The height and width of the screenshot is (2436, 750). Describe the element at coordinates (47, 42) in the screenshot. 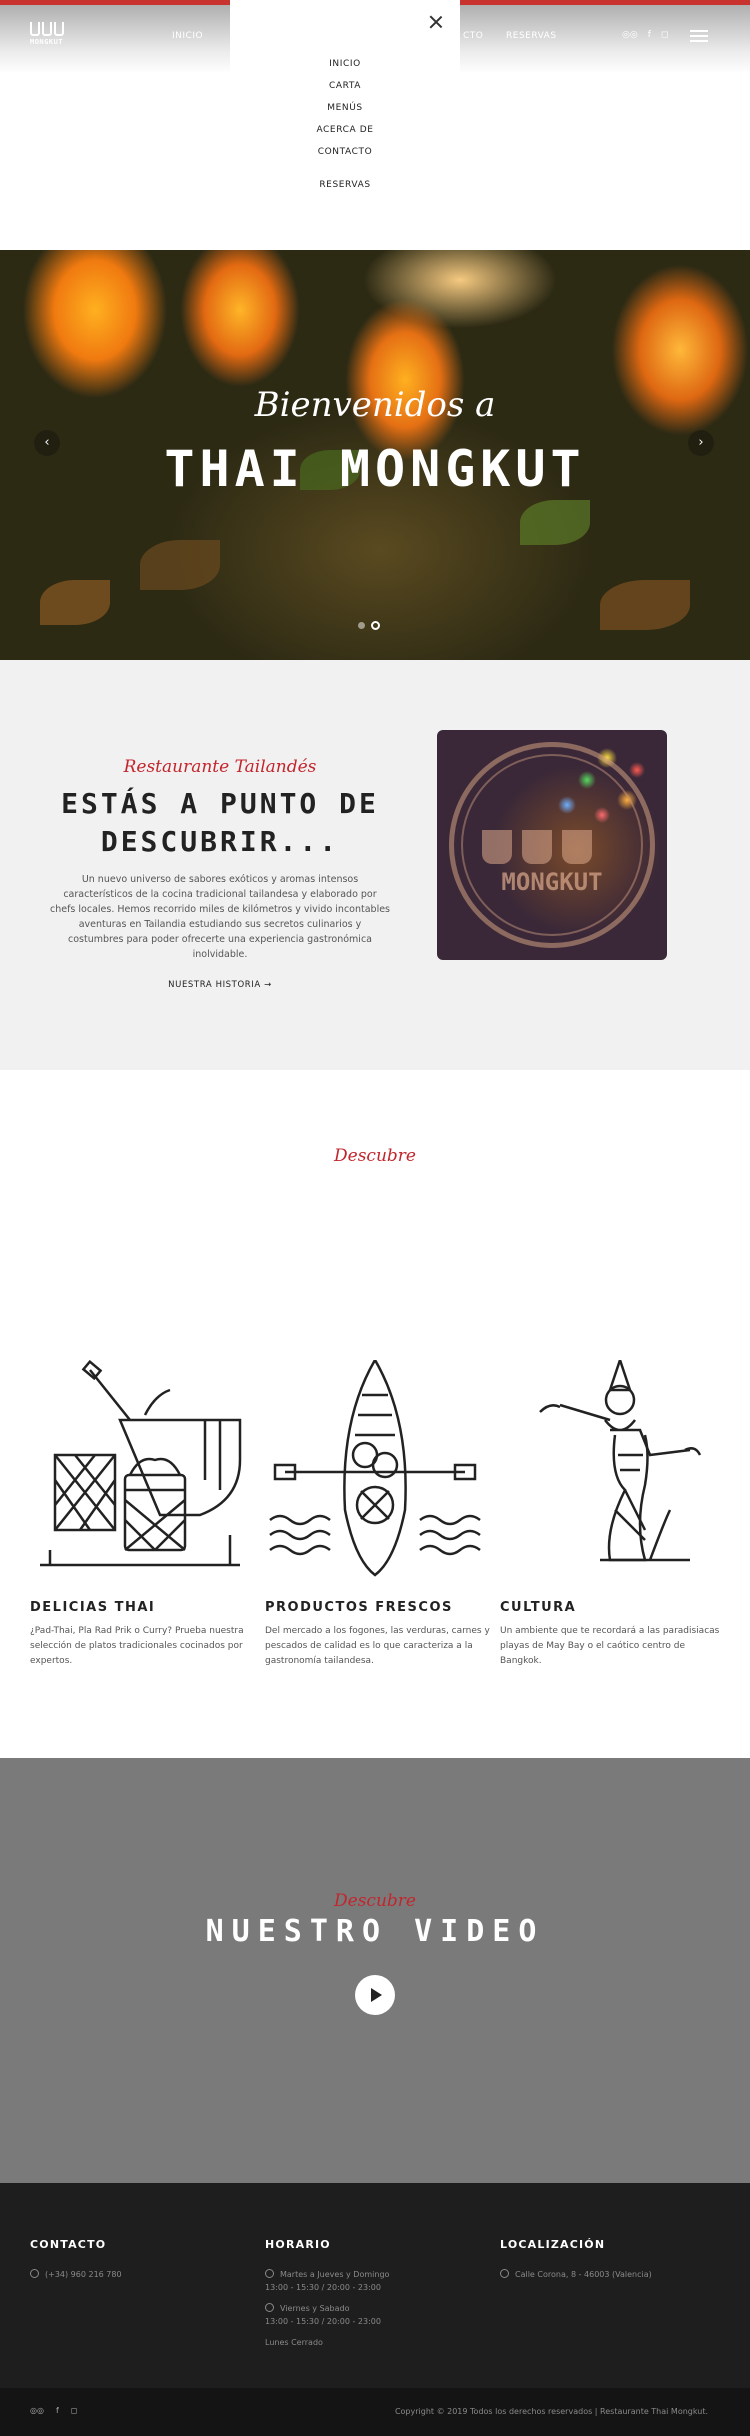

I see `logo-text: MONGKUT` at that location.